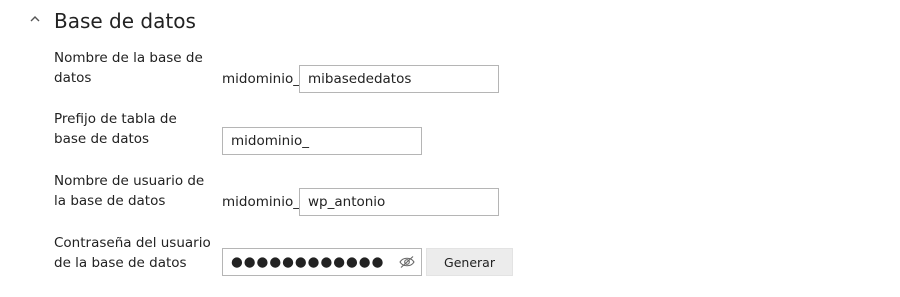 This screenshot has height=297, width=900. I want to click on table-prefix-label-line1: Prefijo de tabla de, so click(115, 119).